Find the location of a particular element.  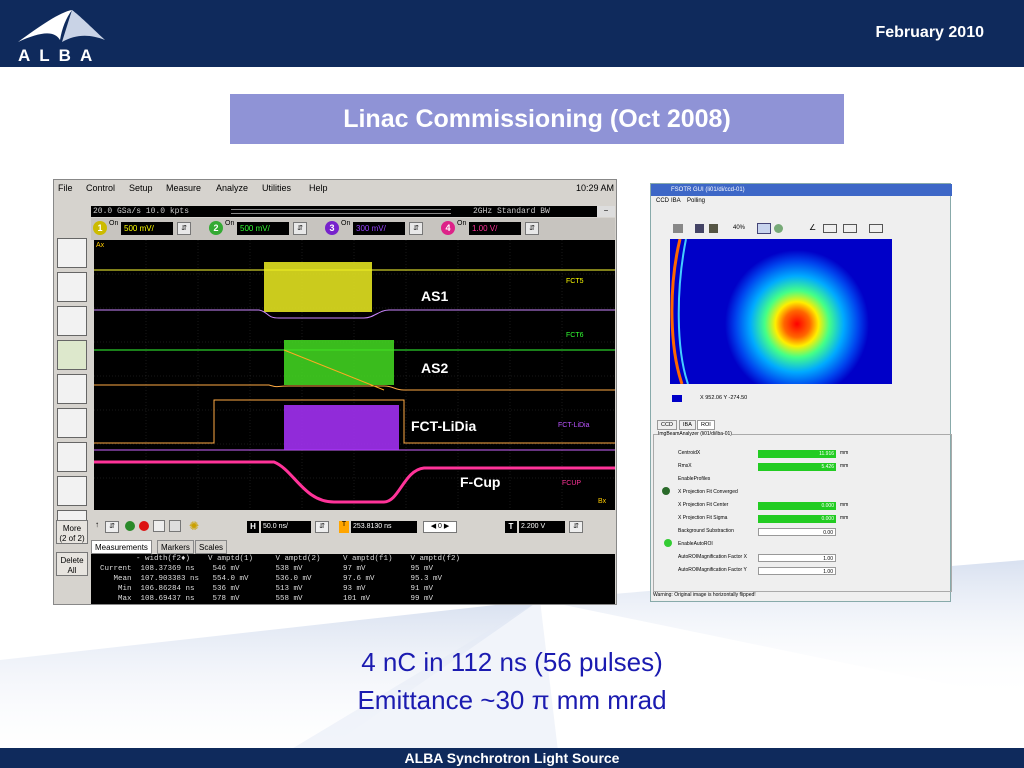

tab-measurements: Measurements is located at coordinates (121, 547).